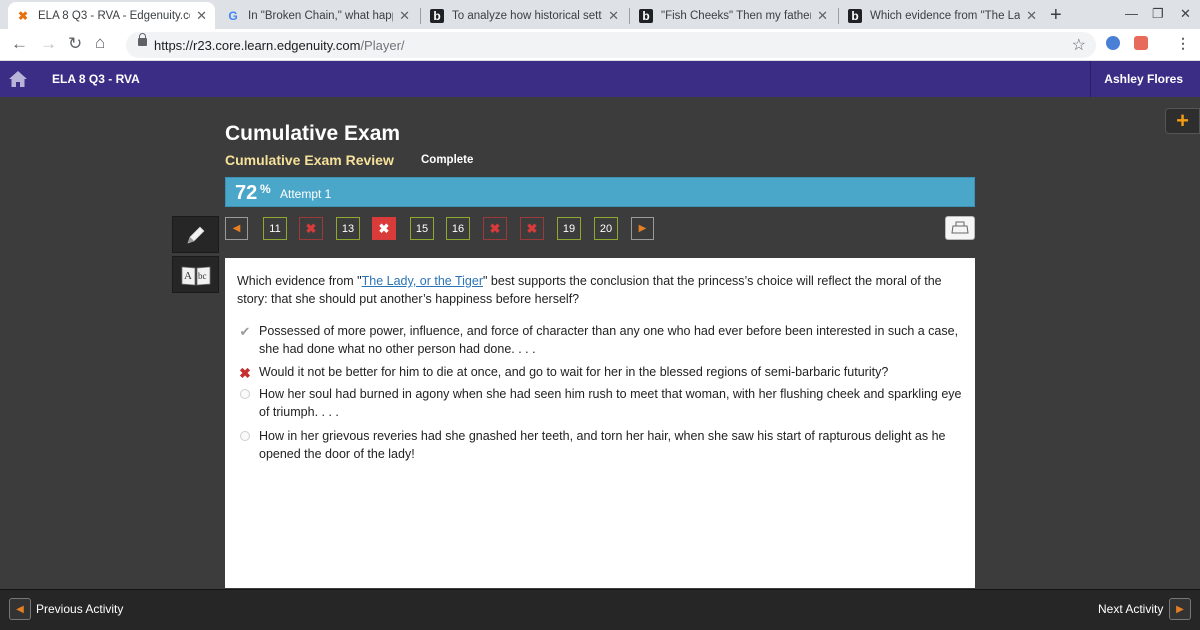 This screenshot has width=1200, height=630. What do you see at coordinates (382, 45) in the screenshot?
I see `url-path: /Player/` at bounding box center [382, 45].